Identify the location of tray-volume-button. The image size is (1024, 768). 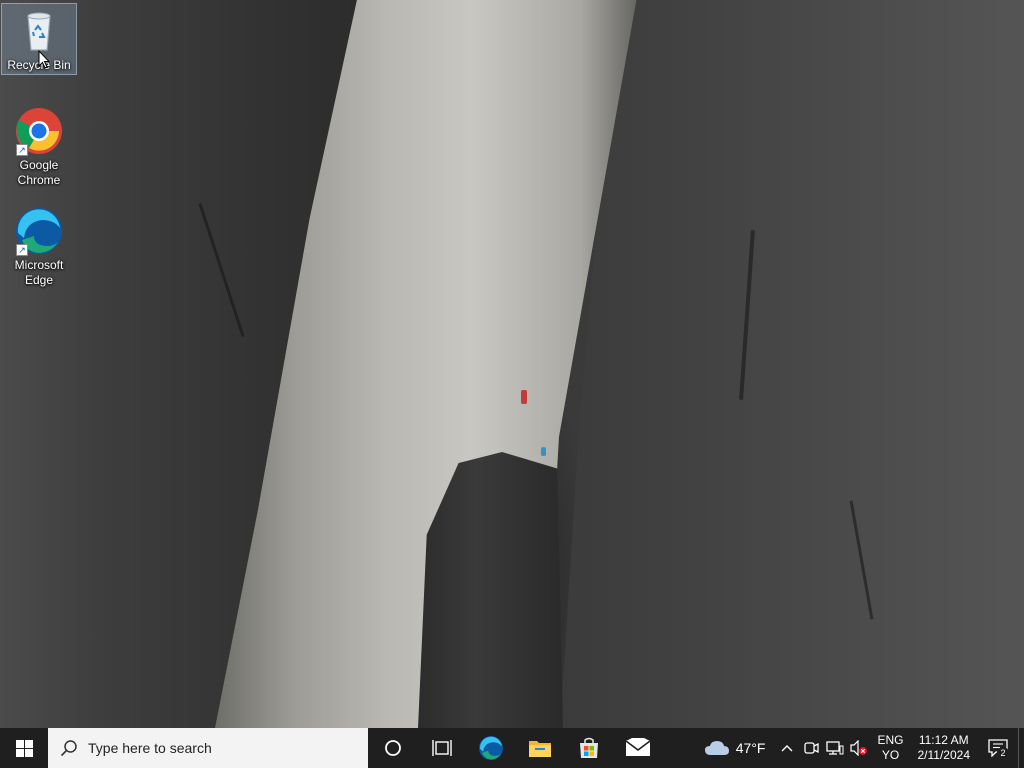
(859, 748).